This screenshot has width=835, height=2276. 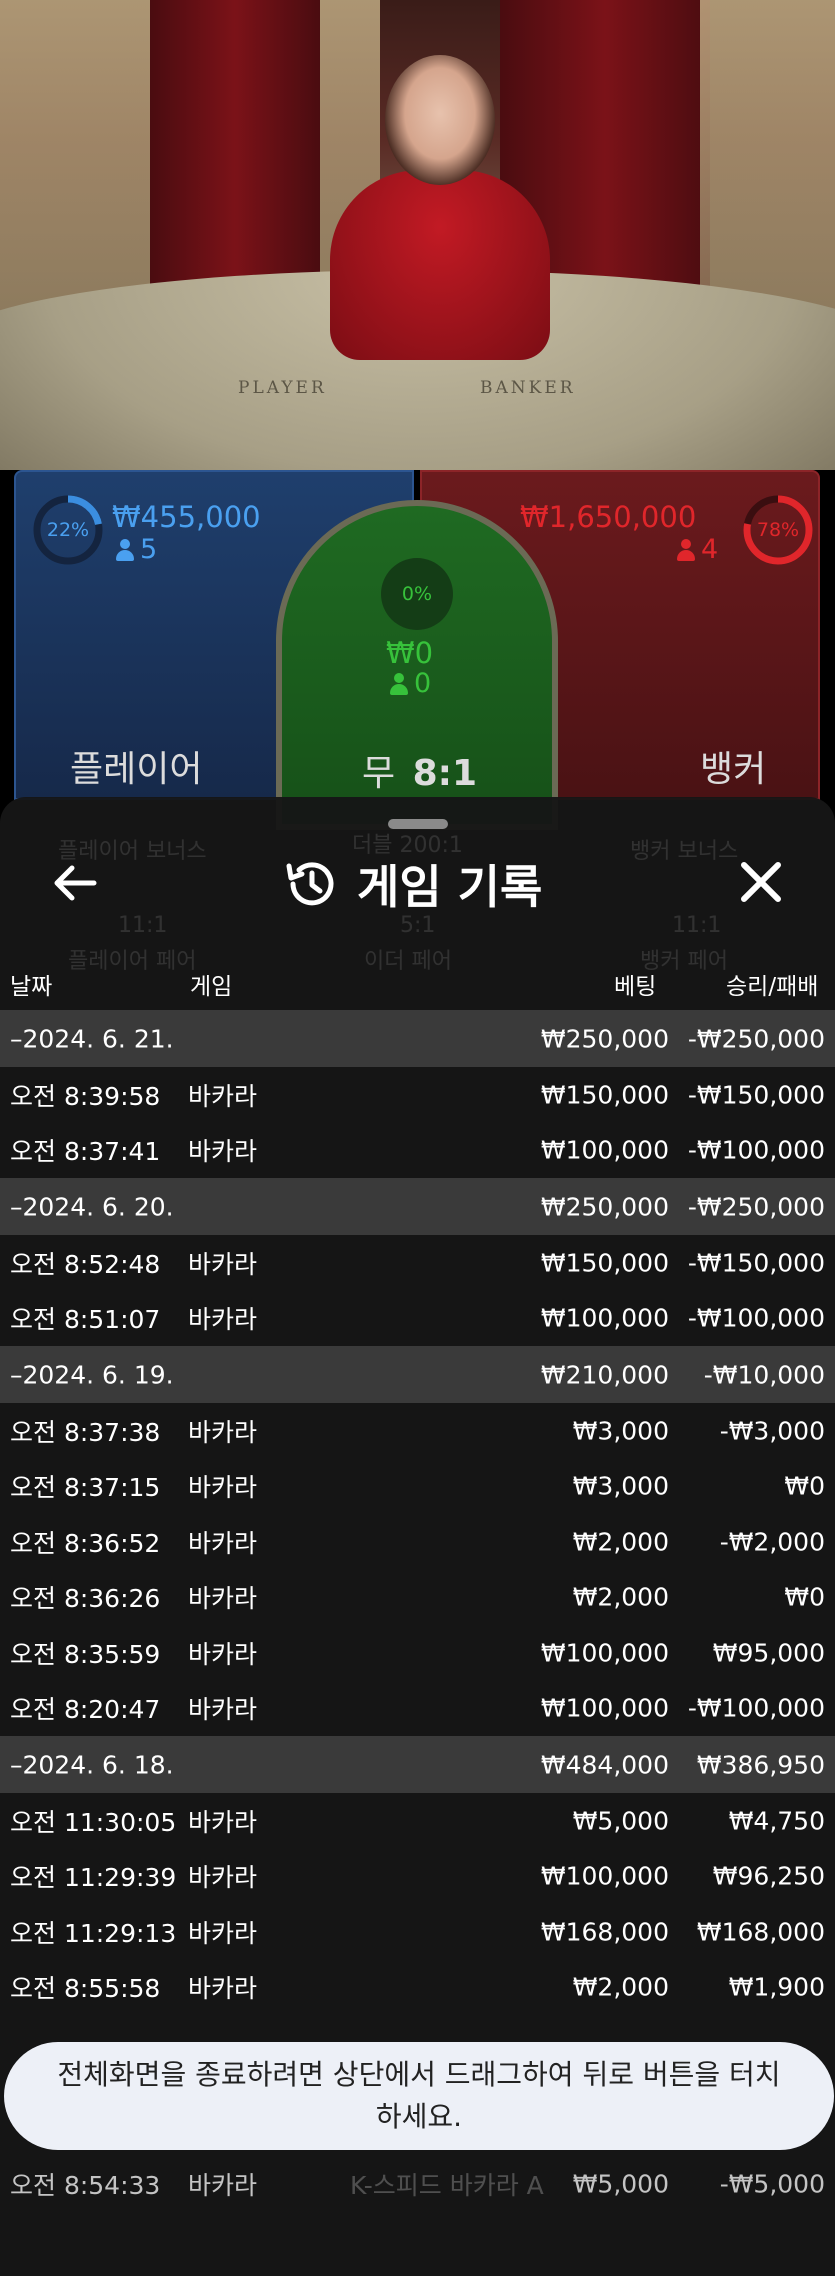 What do you see at coordinates (778, 530) in the screenshot?
I see `banker-percent: 78%` at bounding box center [778, 530].